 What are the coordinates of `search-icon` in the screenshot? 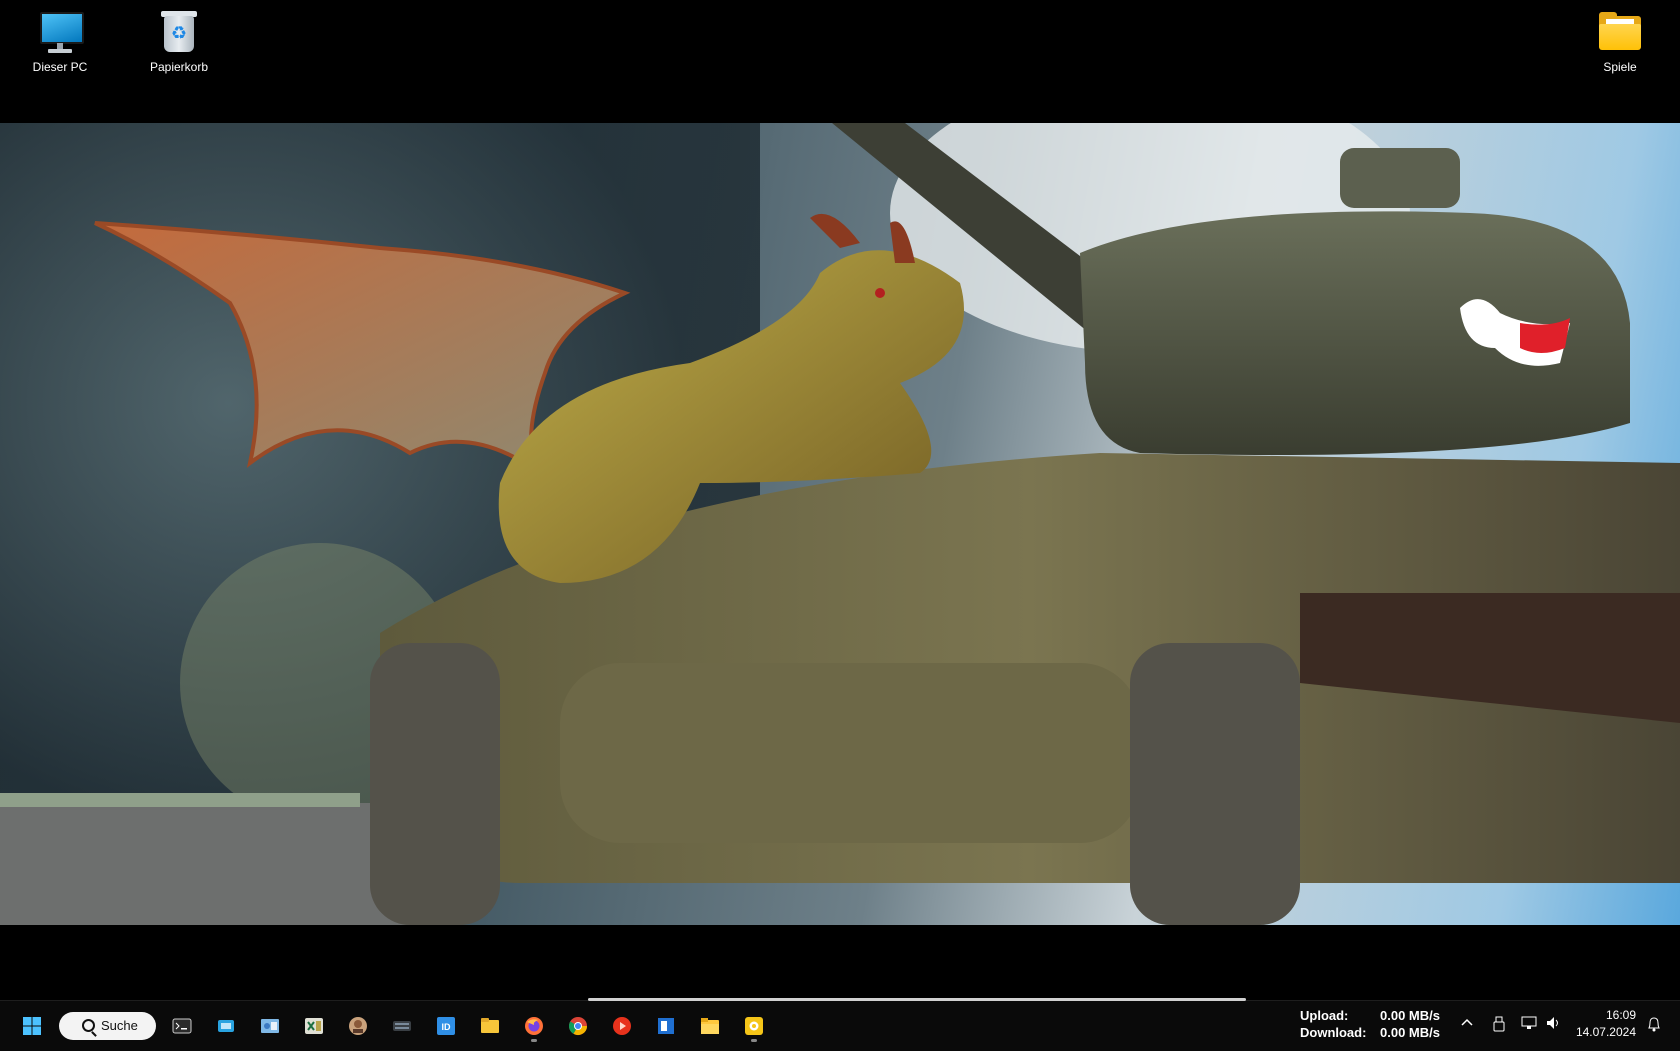 It's located at (88, 1025).